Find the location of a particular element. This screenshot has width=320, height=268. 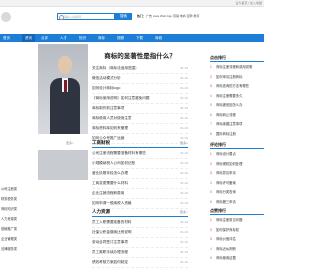

sidebar-rank-item: 4 商标许可备案 is located at coordinates (237, 182).